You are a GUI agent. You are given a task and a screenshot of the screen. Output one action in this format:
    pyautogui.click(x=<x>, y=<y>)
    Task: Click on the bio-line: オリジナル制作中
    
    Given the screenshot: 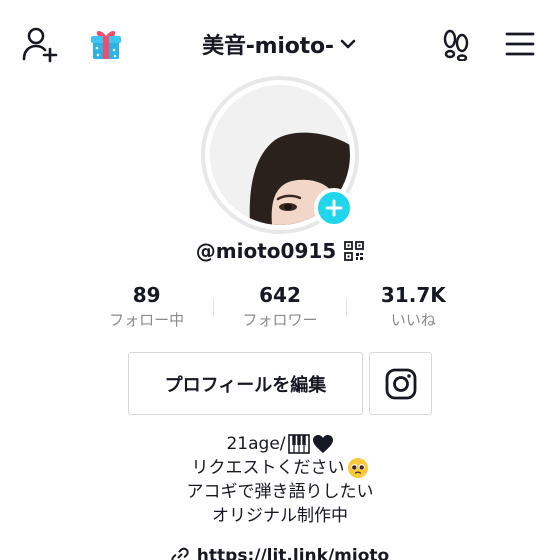 What is the action you would take?
    pyautogui.click(x=280, y=516)
    